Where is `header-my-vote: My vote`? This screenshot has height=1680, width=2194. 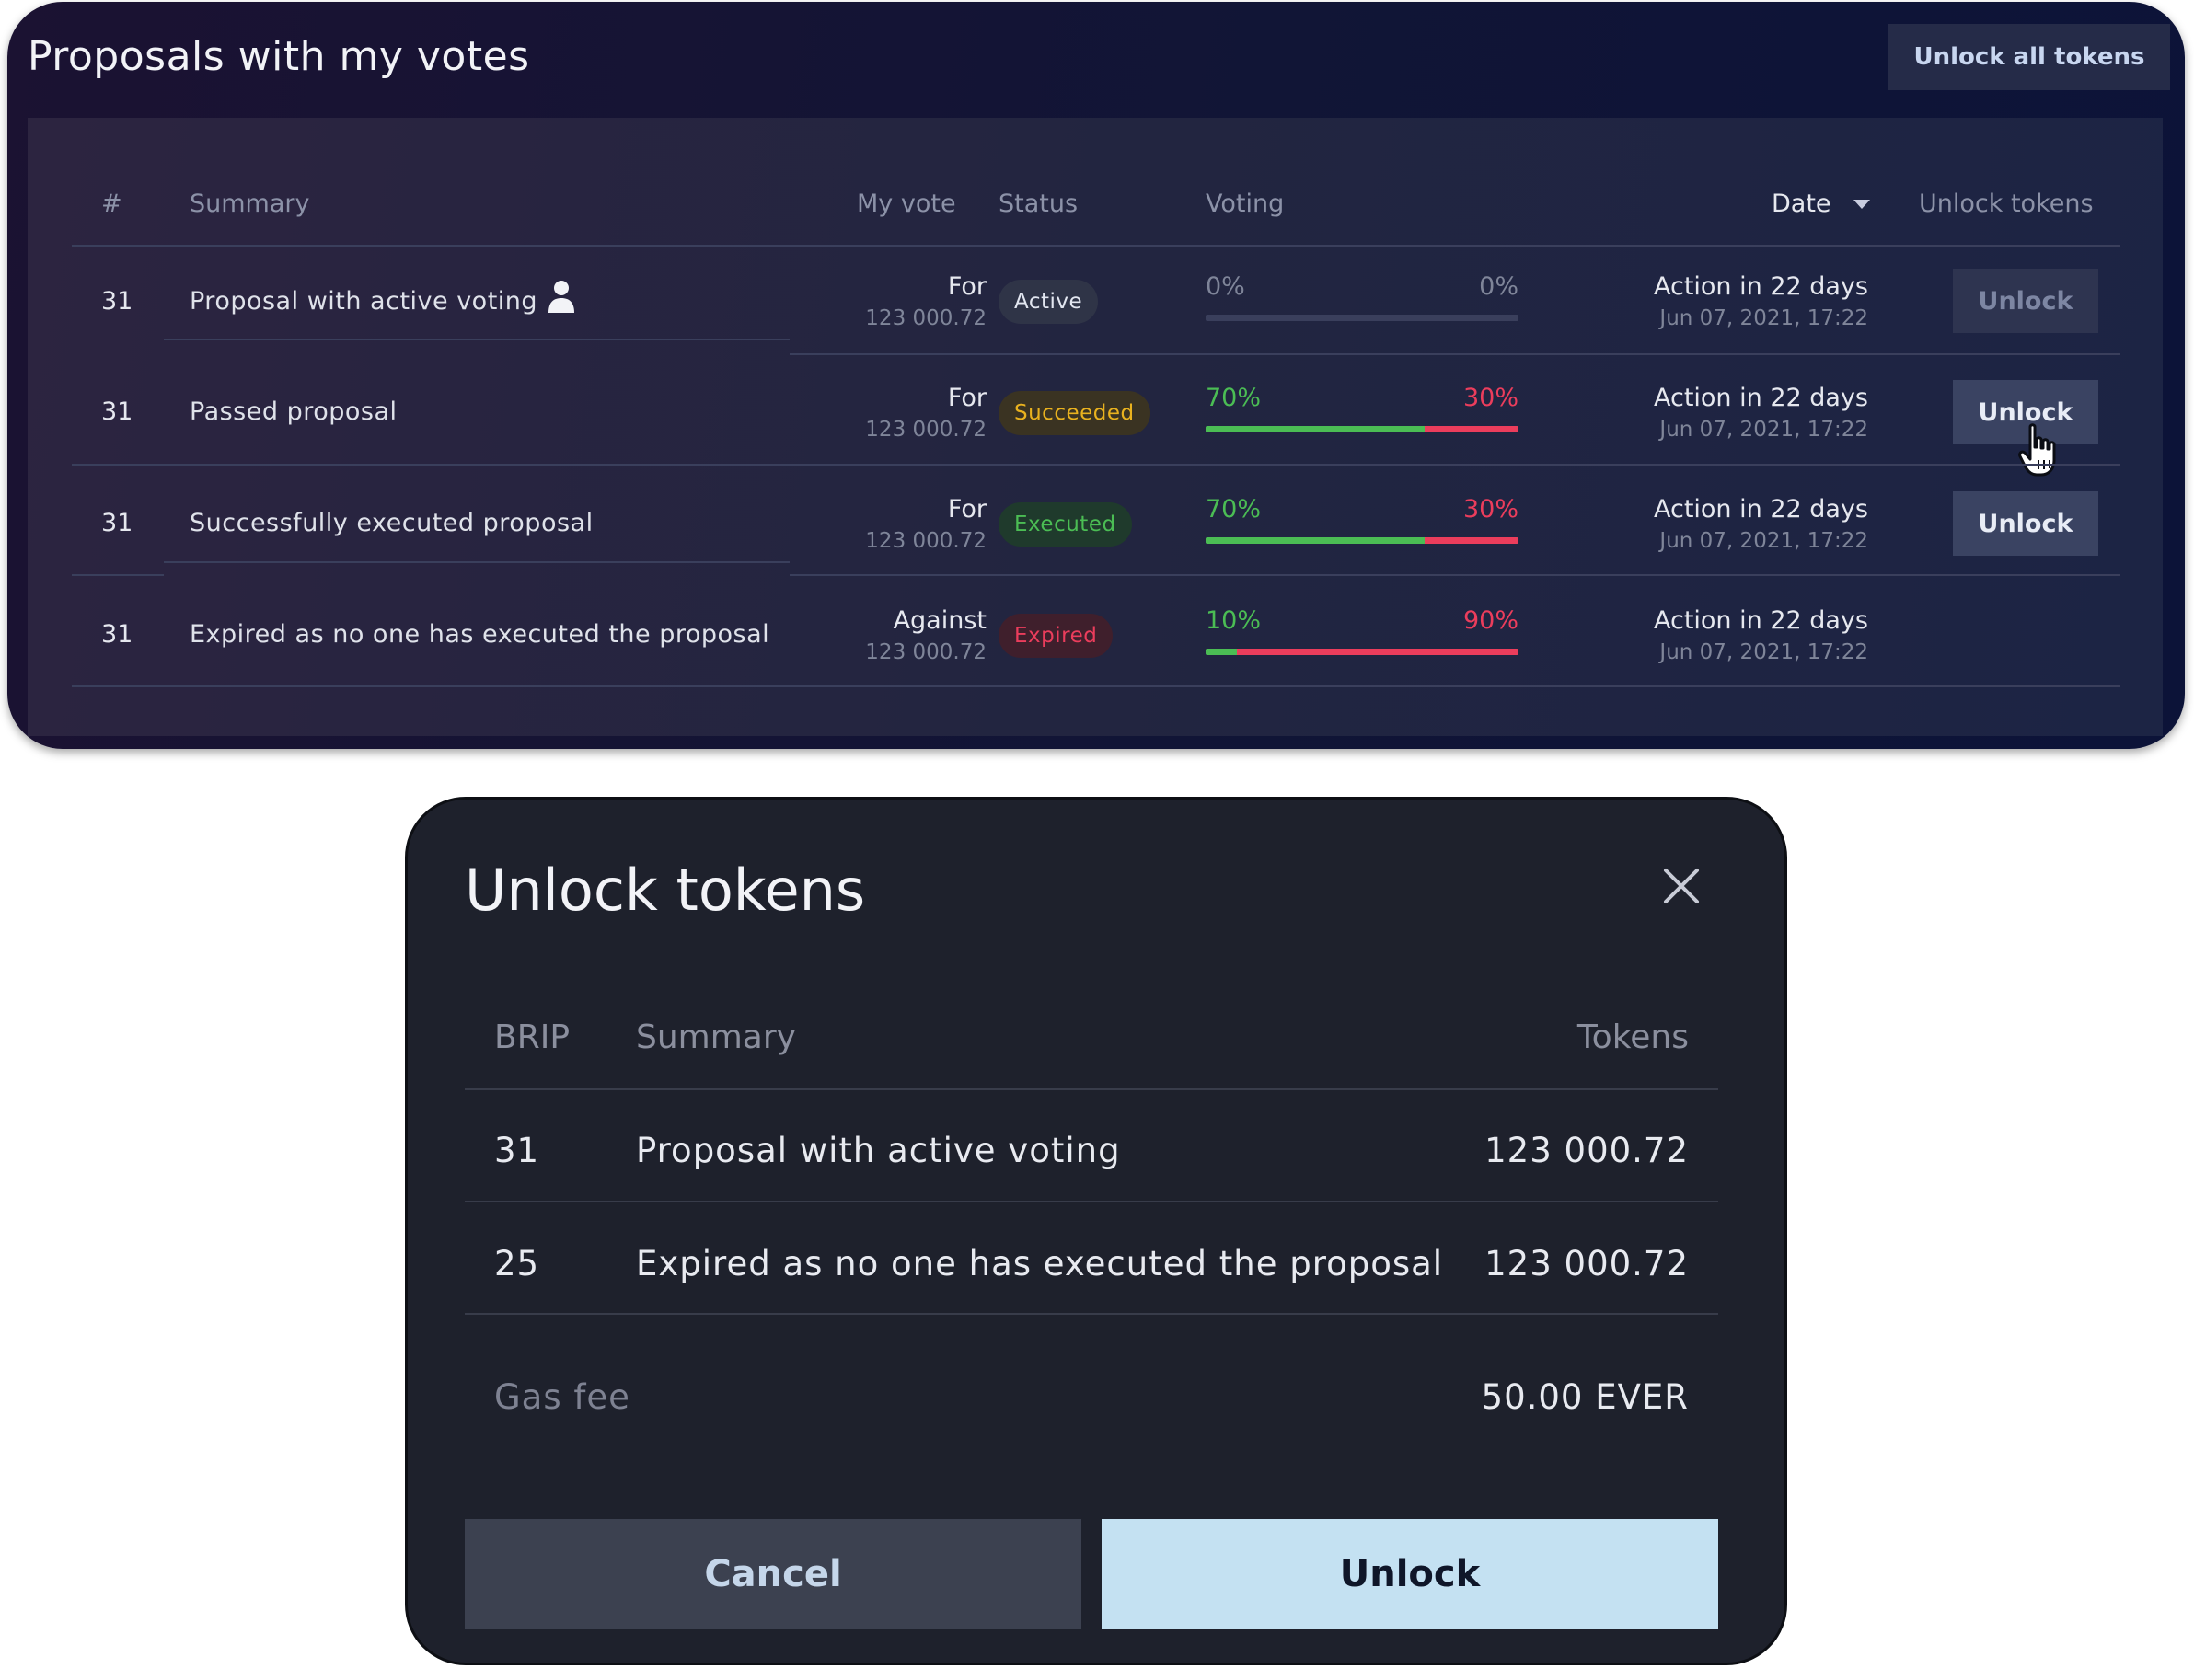 header-my-vote: My vote is located at coordinates (906, 204).